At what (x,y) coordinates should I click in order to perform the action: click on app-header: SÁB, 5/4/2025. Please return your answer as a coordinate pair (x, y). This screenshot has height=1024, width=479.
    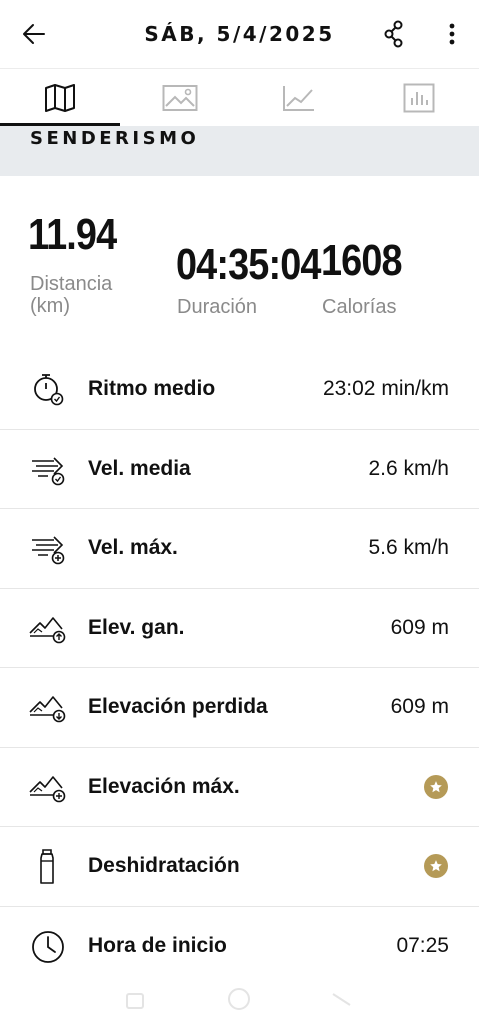
    Looking at the image, I should click on (239, 34).